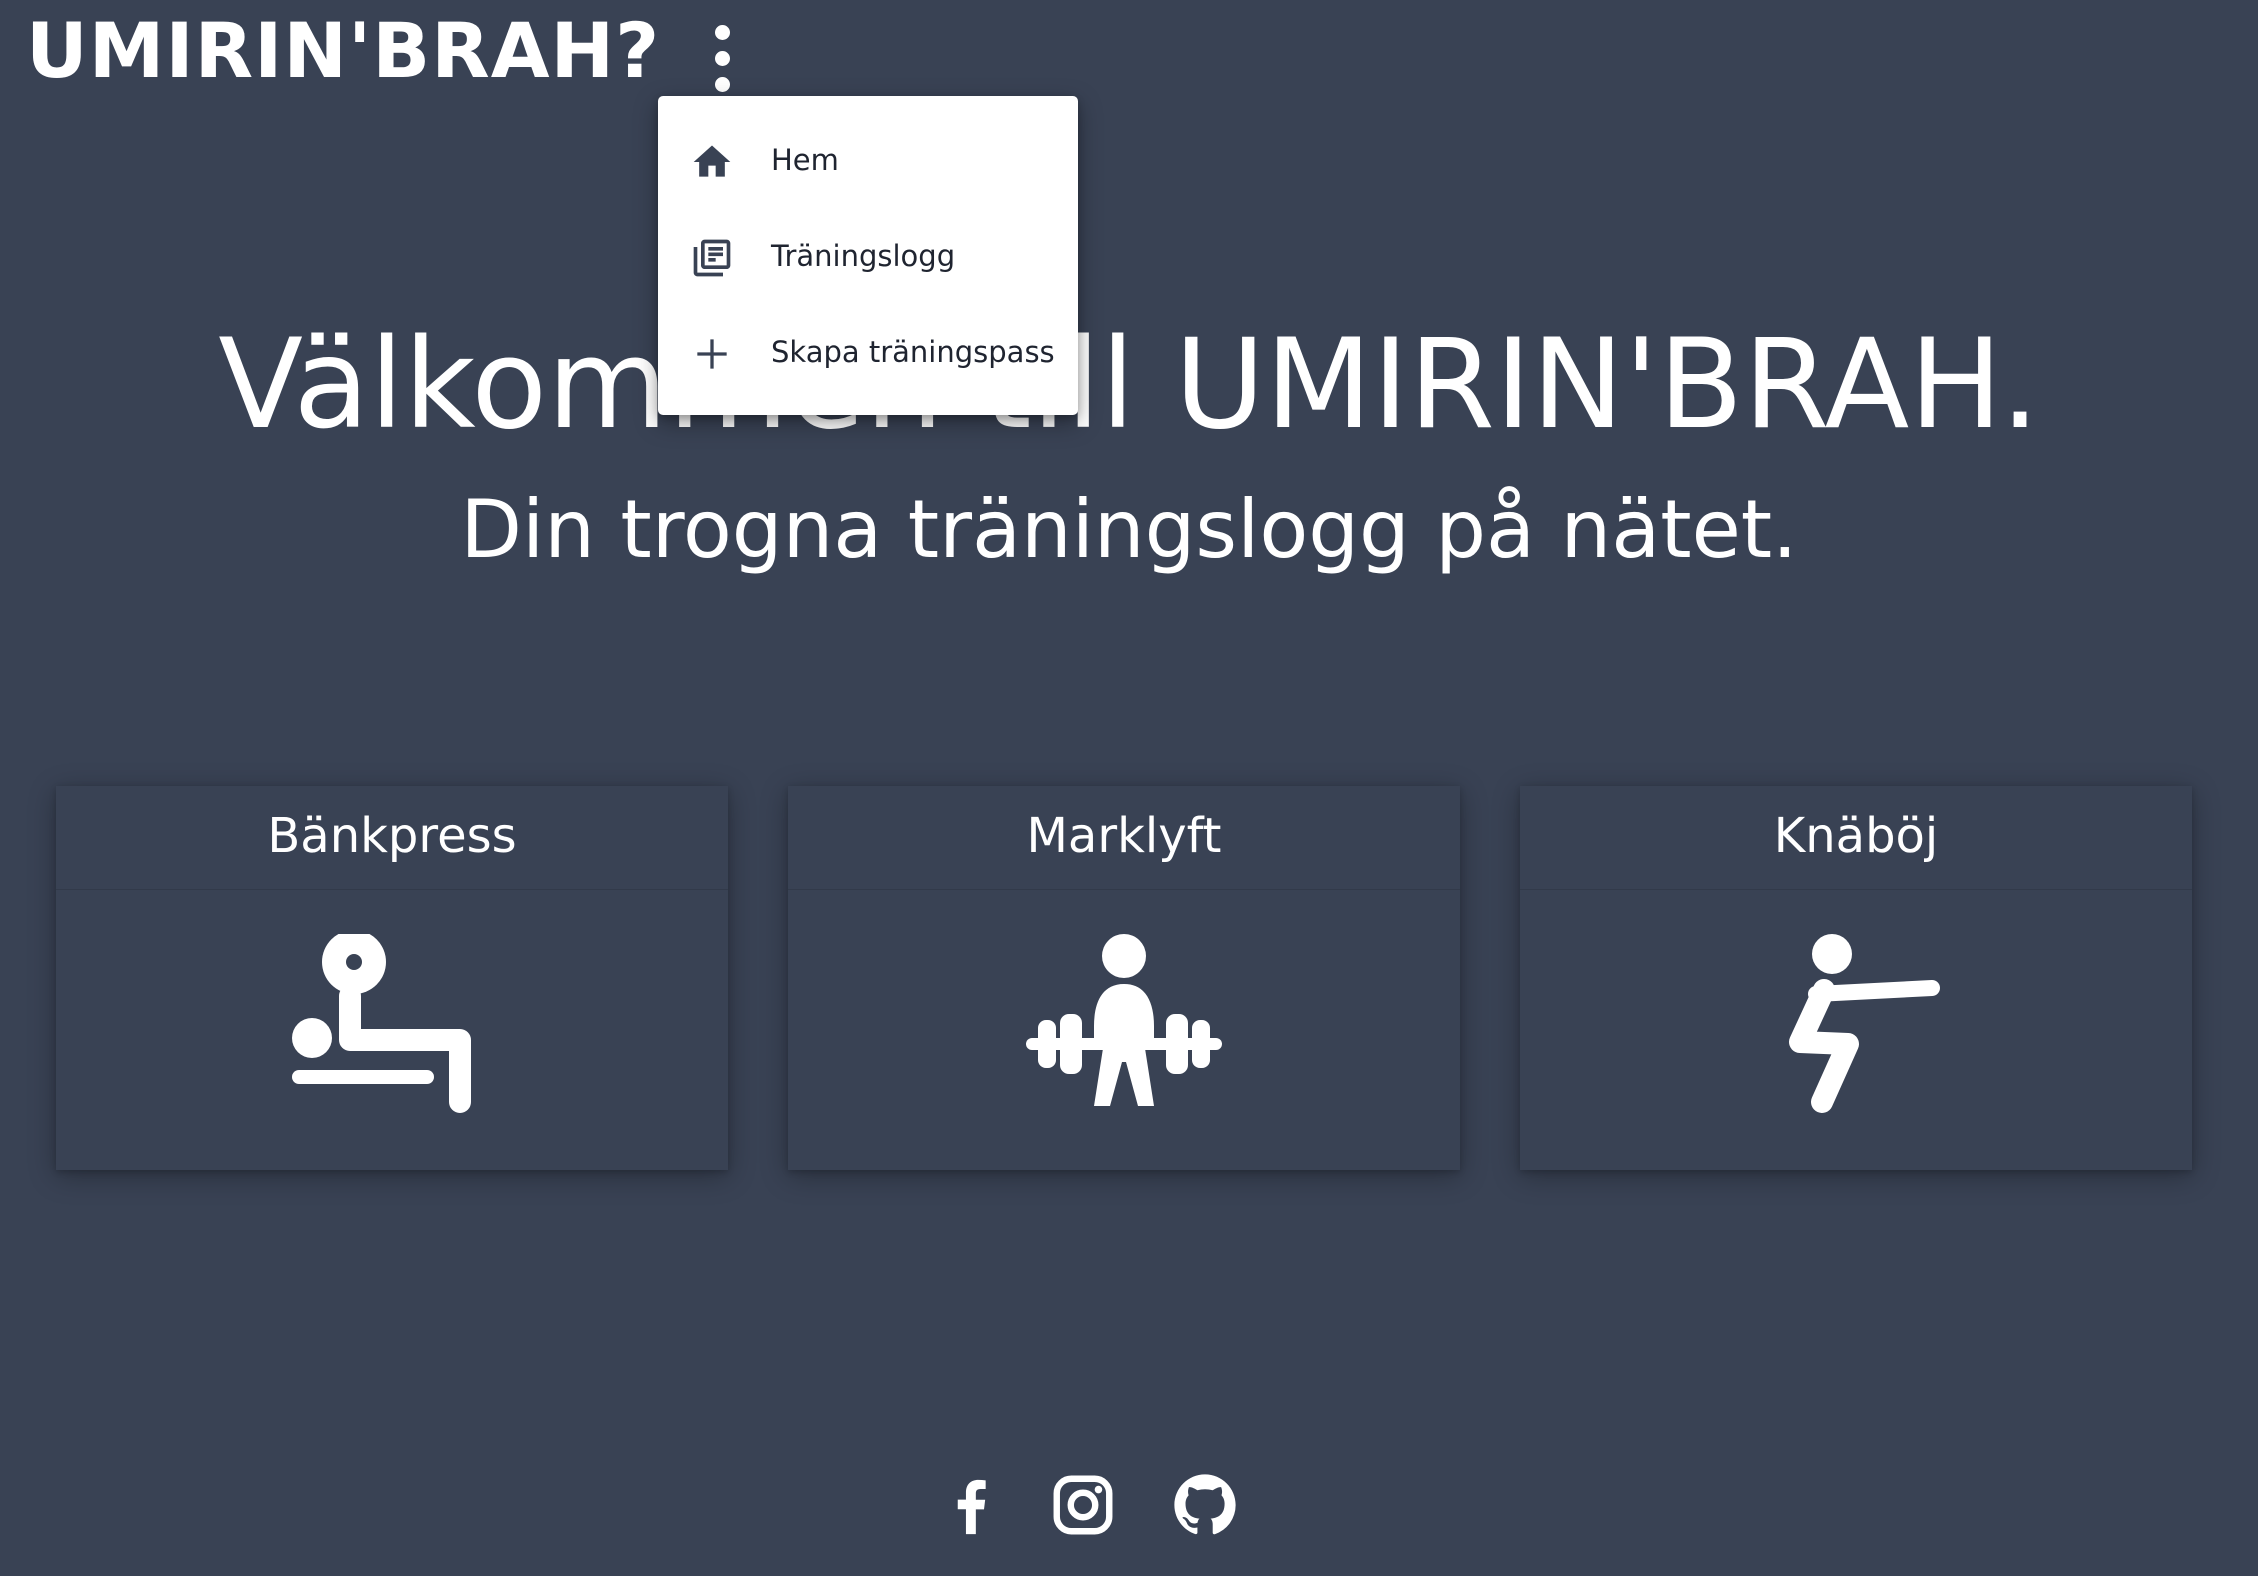 The height and width of the screenshot is (1576, 2258). I want to click on menu-item-traningslogg: Träningslogg, so click(868, 256).